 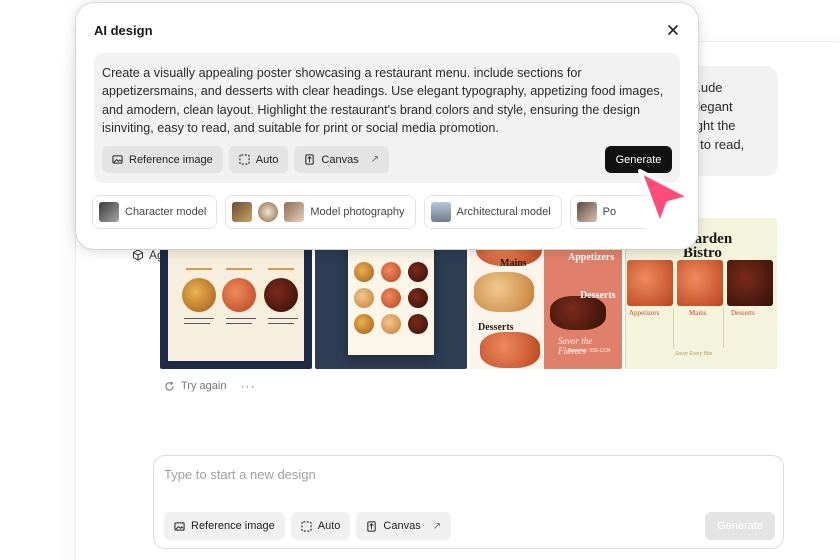 What do you see at coordinates (740, 526) in the screenshot?
I see `generate-button-disabled: Generate` at bounding box center [740, 526].